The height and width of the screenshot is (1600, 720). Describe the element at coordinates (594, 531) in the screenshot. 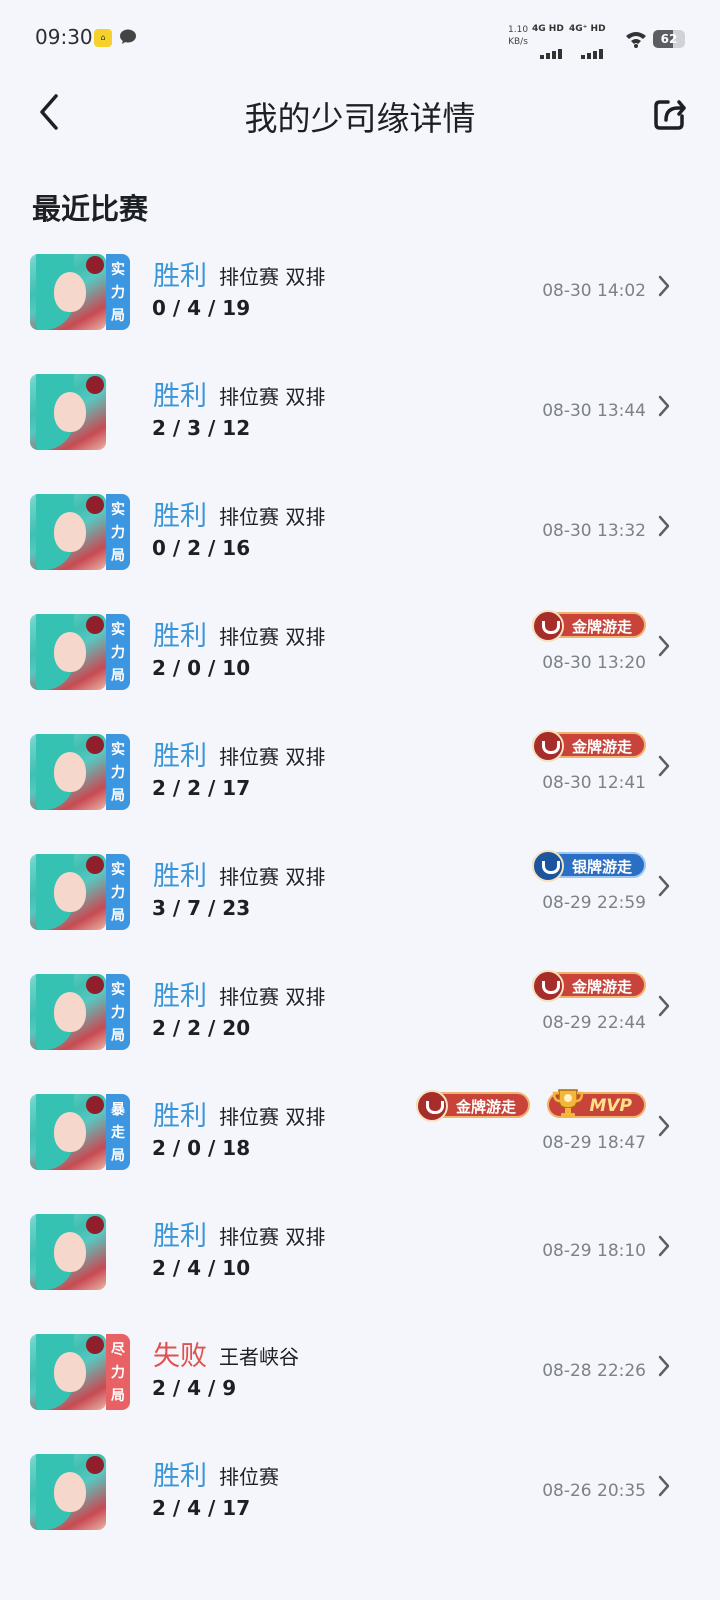

I see `match-time: 08-30 13:32` at that location.